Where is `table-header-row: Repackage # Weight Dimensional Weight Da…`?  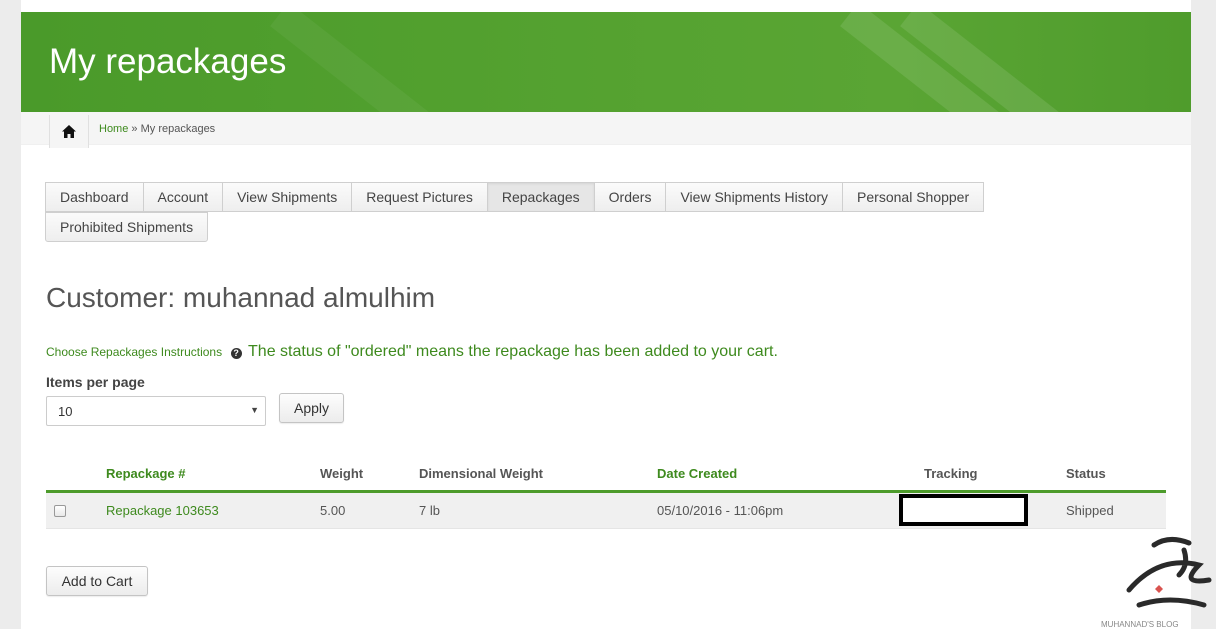 table-header-row: Repackage # Weight Dimensional Weight Da… is located at coordinates (606, 475).